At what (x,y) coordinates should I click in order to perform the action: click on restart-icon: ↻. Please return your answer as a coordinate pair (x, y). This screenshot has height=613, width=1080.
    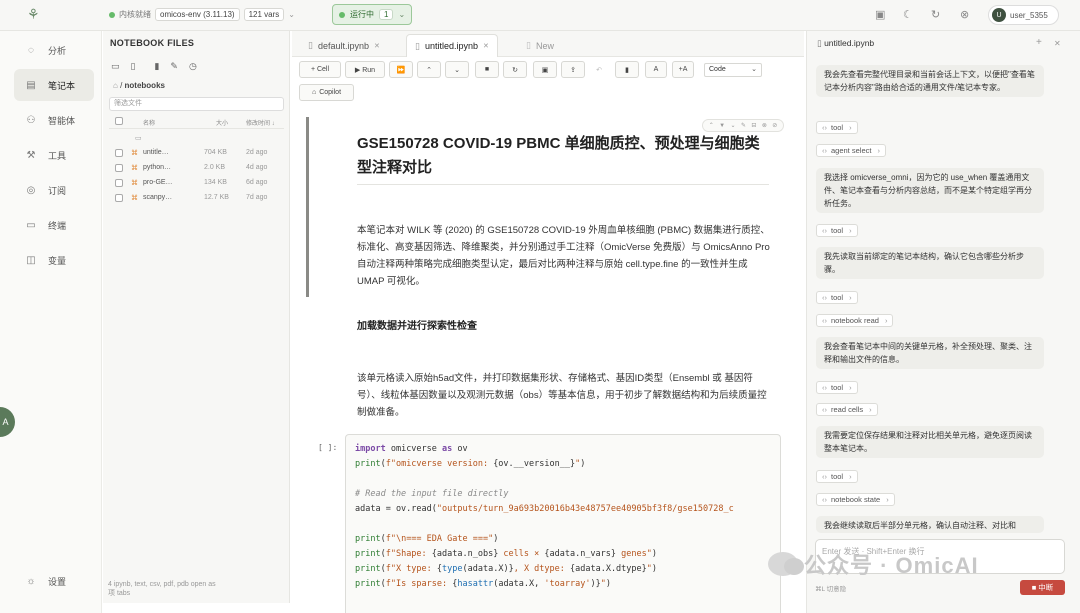
    Looking at the image, I should click on (515, 69).